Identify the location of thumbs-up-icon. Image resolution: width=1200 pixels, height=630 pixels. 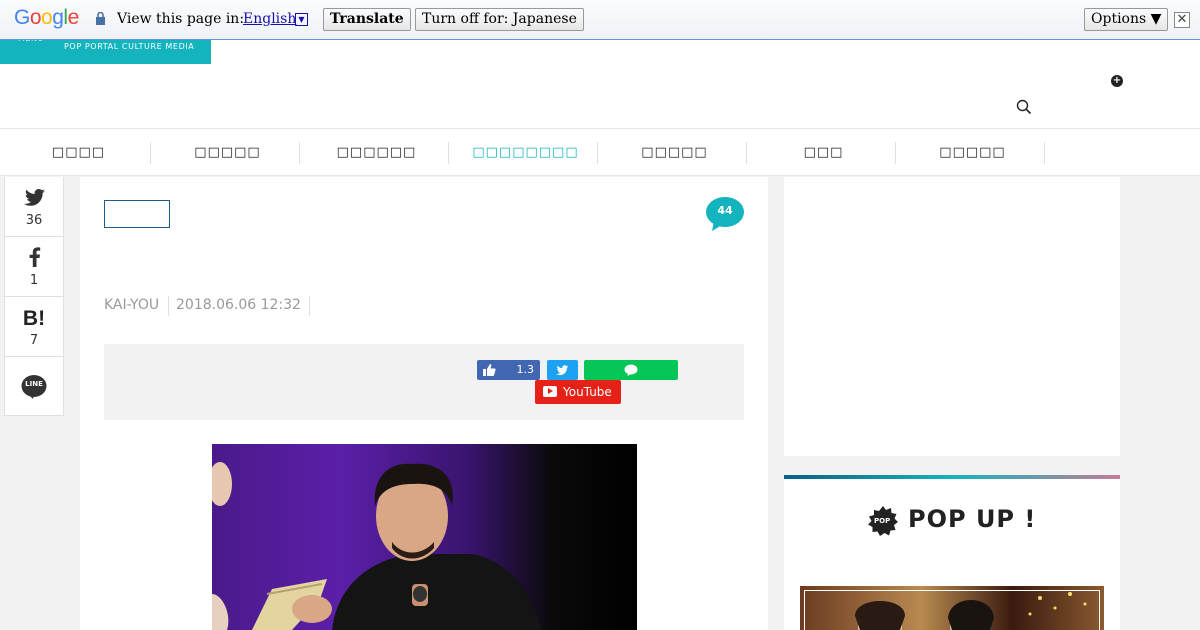
(489, 370).